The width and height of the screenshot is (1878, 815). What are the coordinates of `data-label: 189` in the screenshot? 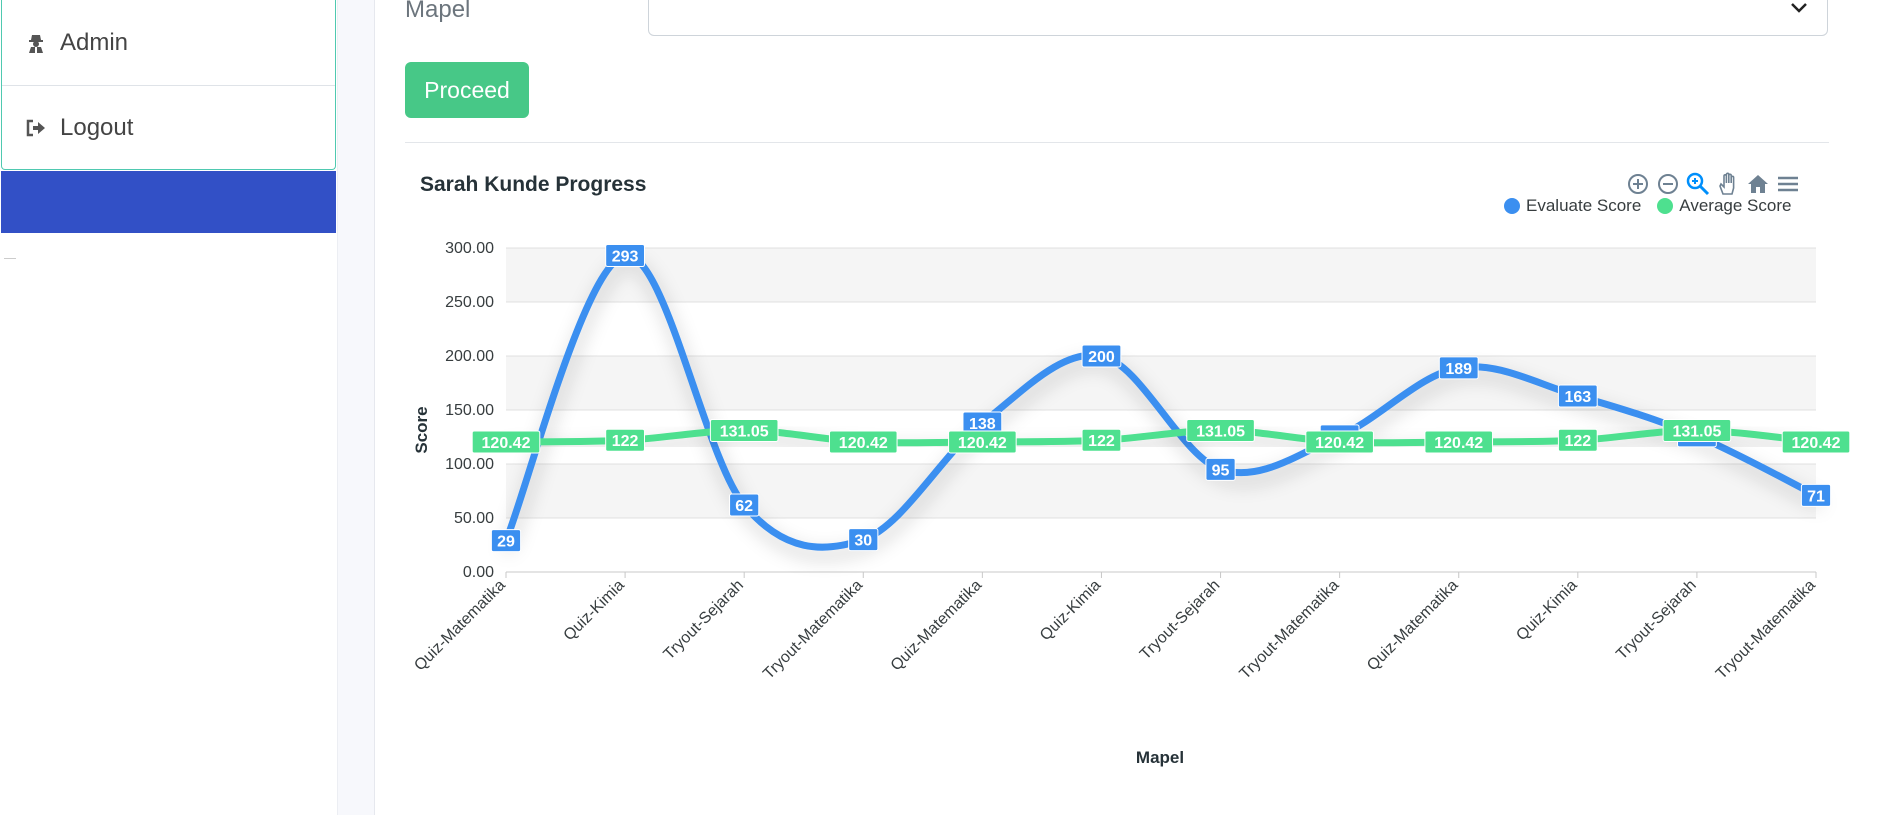 It's located at (1458, 368).